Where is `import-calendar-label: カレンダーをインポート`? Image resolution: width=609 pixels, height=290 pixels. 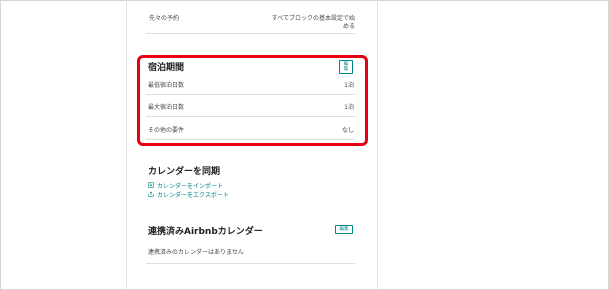
import-calendar-label: カレンダーをインポート is located at coordinates (190, 186).